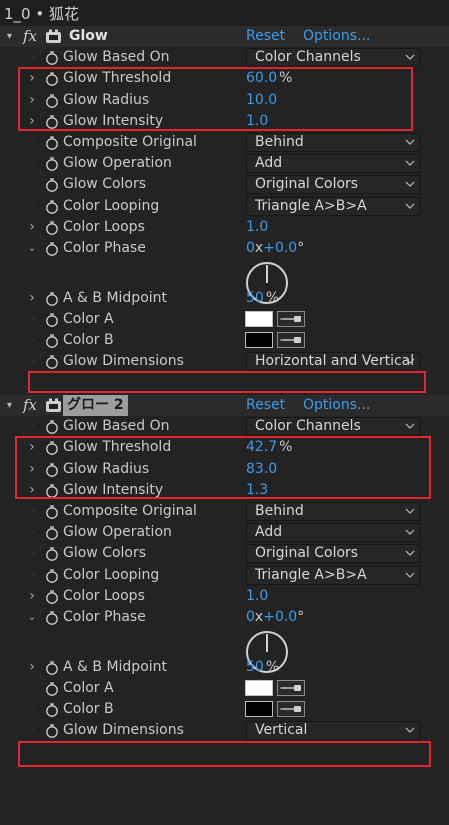 Image resolution: width=449 pixels, height=825 pixels. What do you see at coordinates (224, 163) in the screenshot?
I see `param-row-glow-operation: · Glow Operation Add` at bounding box center [224, 163].